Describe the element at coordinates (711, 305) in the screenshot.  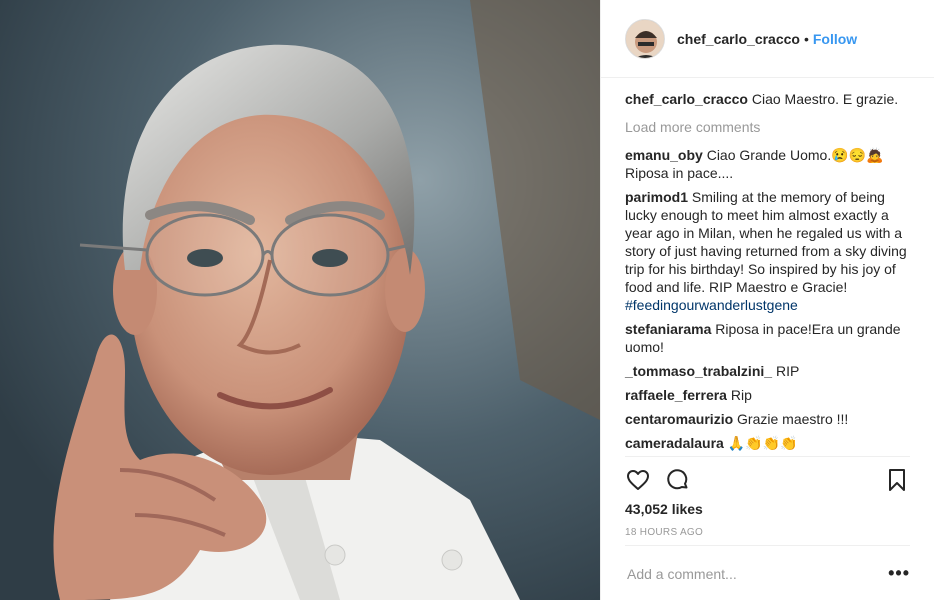
I see `comment-hashtag-link: #feedingourwanderlustgene` at that location.